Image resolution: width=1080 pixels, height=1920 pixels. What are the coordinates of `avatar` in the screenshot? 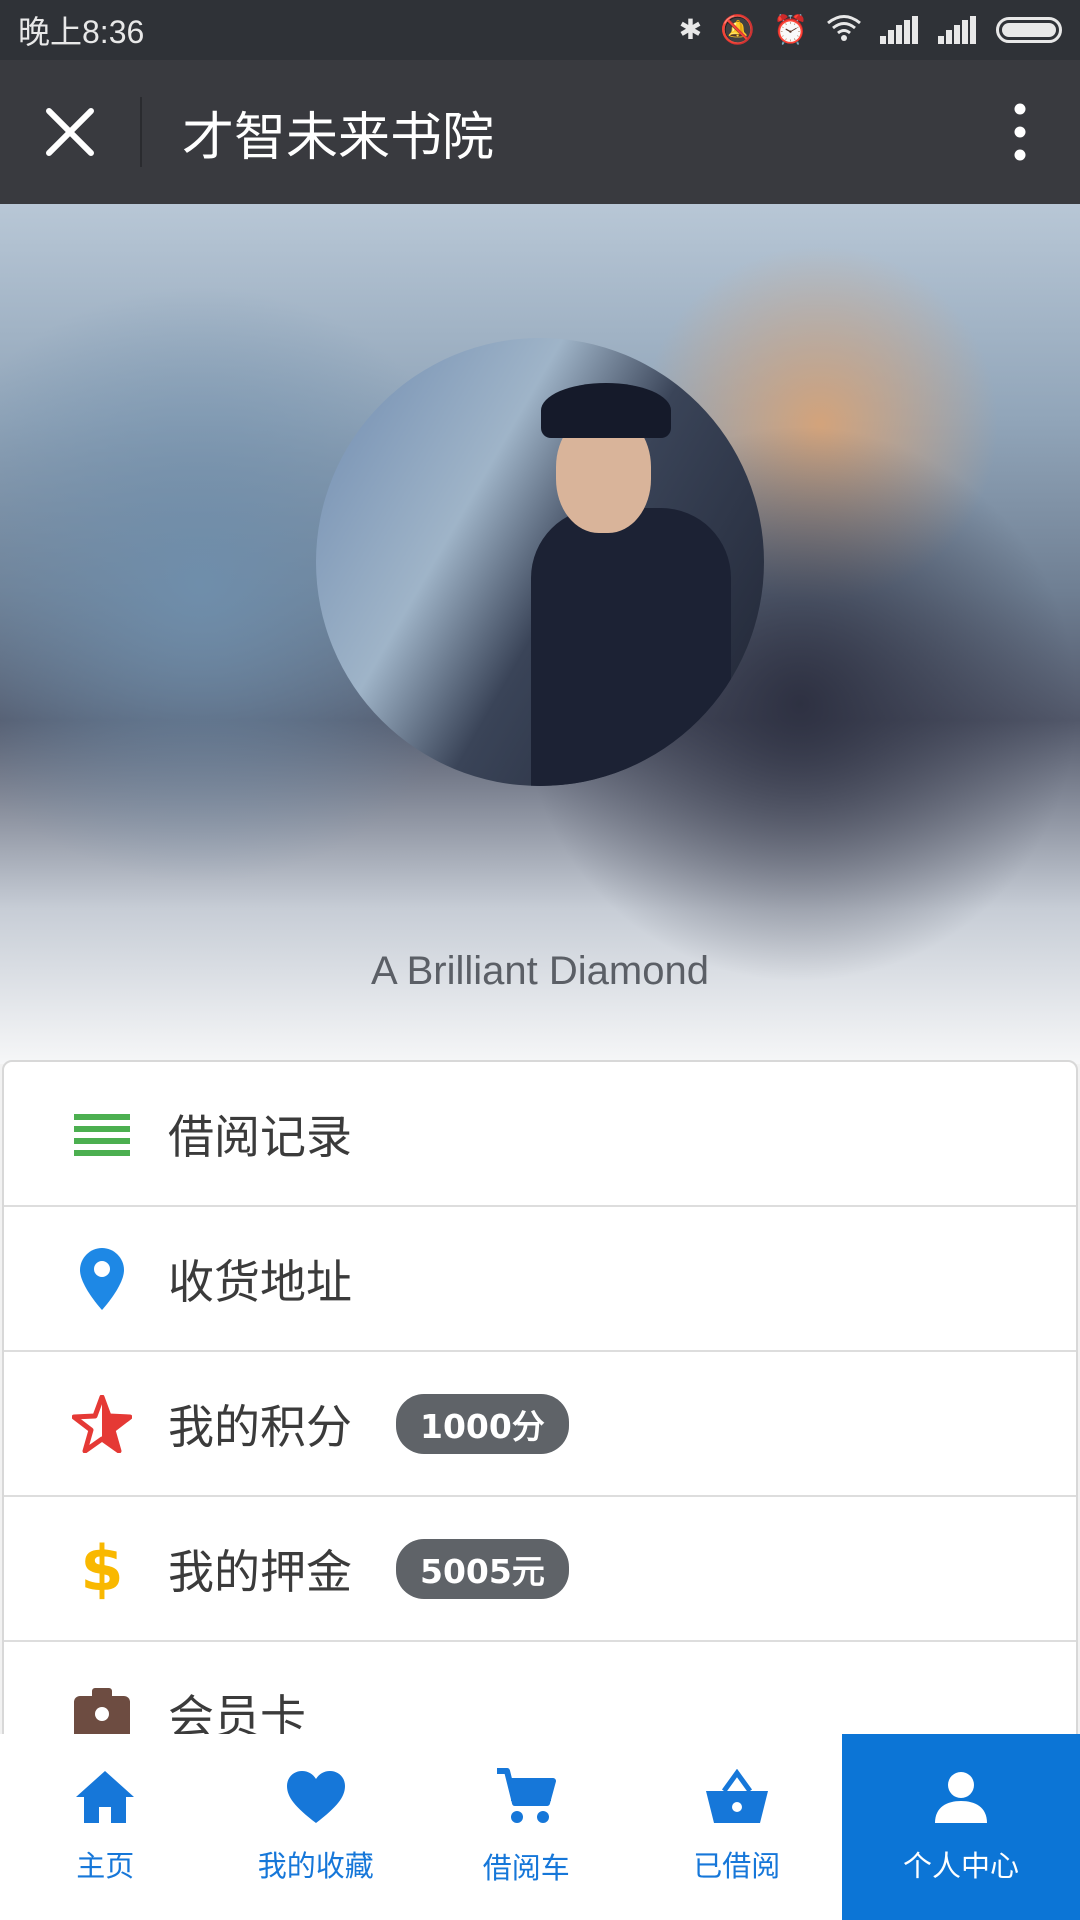 It's located at (540, 562).